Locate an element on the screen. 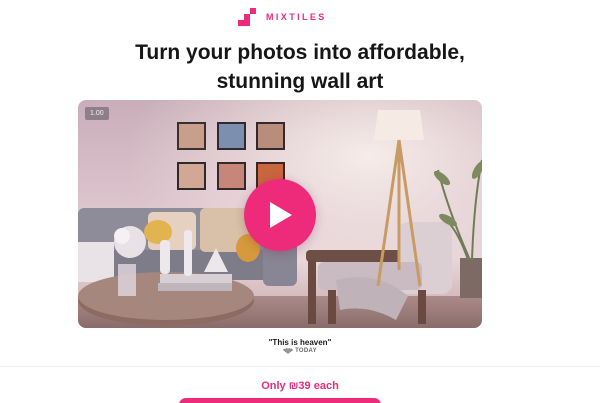  play-button is located at coordinates (280, 215).